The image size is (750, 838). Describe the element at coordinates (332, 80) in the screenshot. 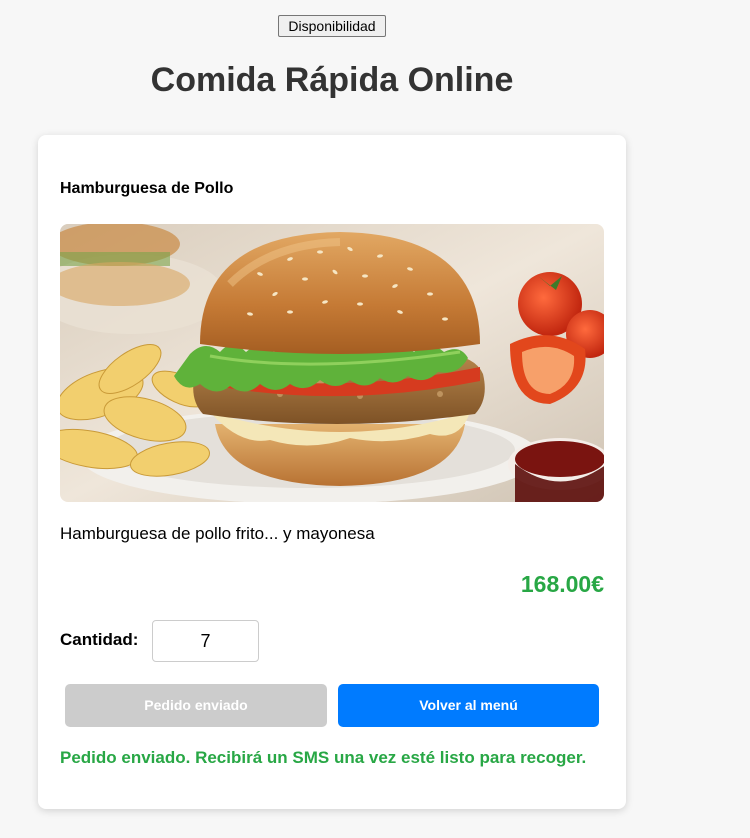

I see `page-title: Comida Rápida Online` at that location.